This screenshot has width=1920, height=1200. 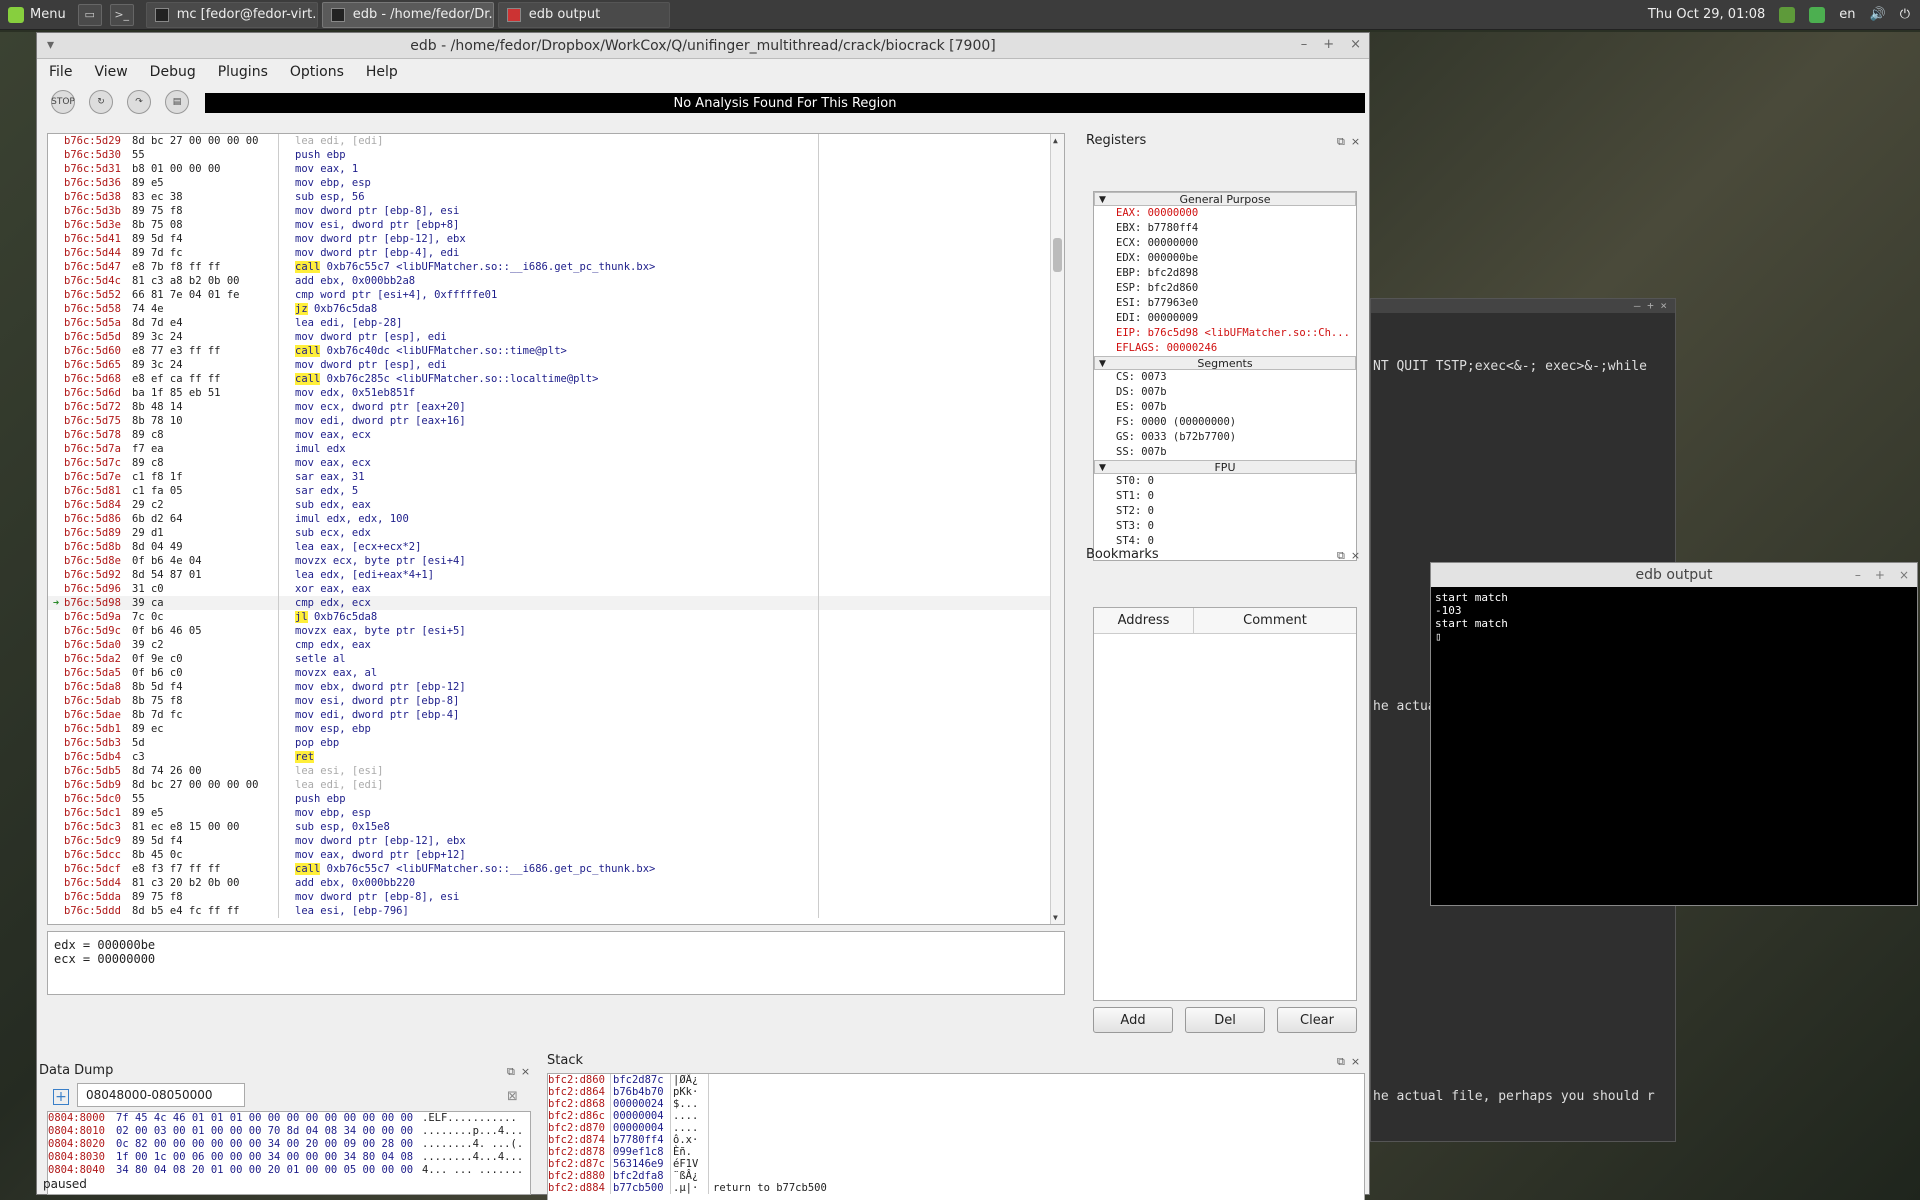 I want to click on group-fpu: ▼ FPU, so click(x=1225, y=467).